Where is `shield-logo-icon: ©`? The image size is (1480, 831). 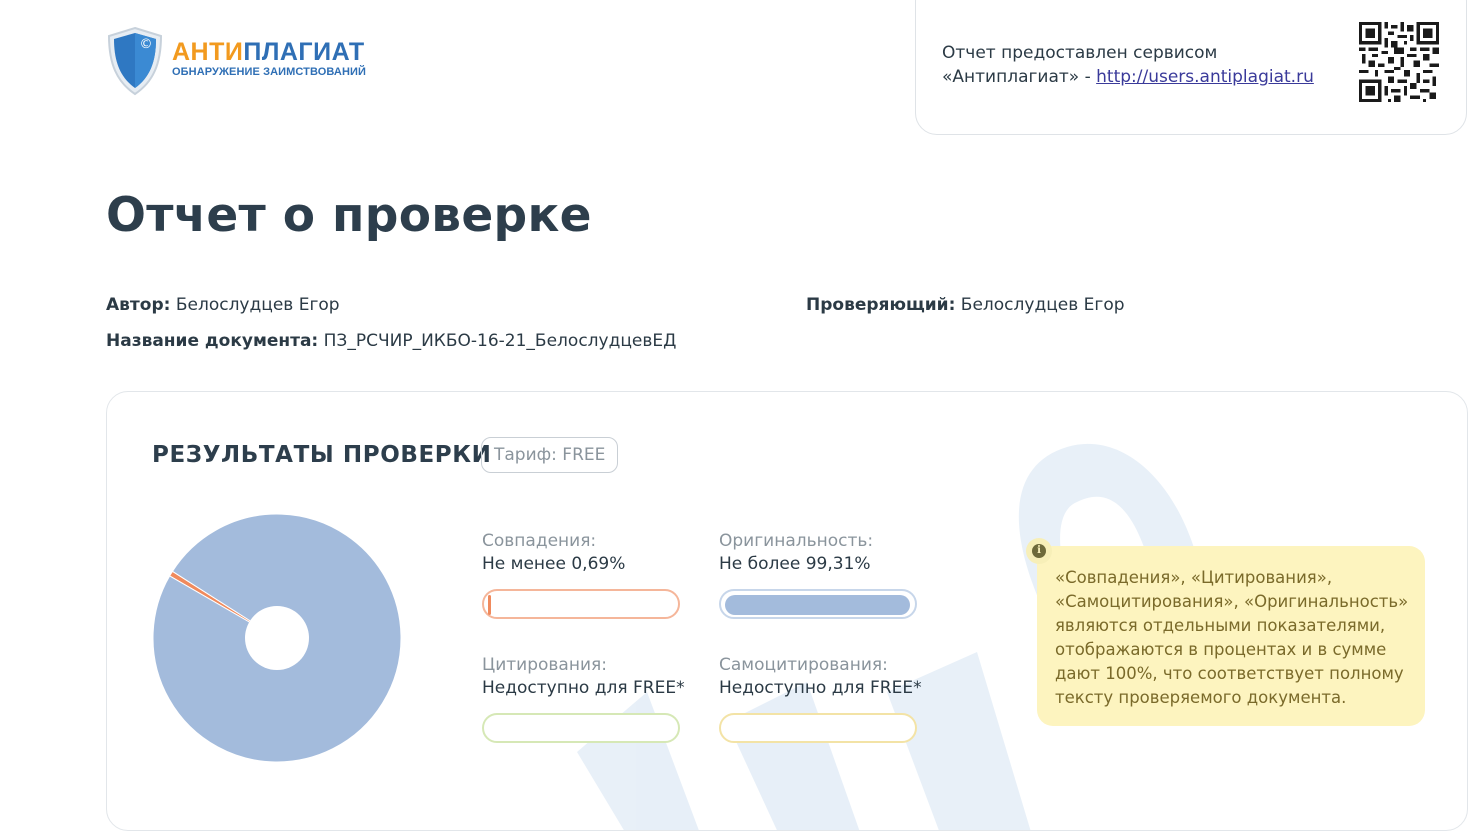 shield-logo-icon: © is located at coordinates (135, 61).